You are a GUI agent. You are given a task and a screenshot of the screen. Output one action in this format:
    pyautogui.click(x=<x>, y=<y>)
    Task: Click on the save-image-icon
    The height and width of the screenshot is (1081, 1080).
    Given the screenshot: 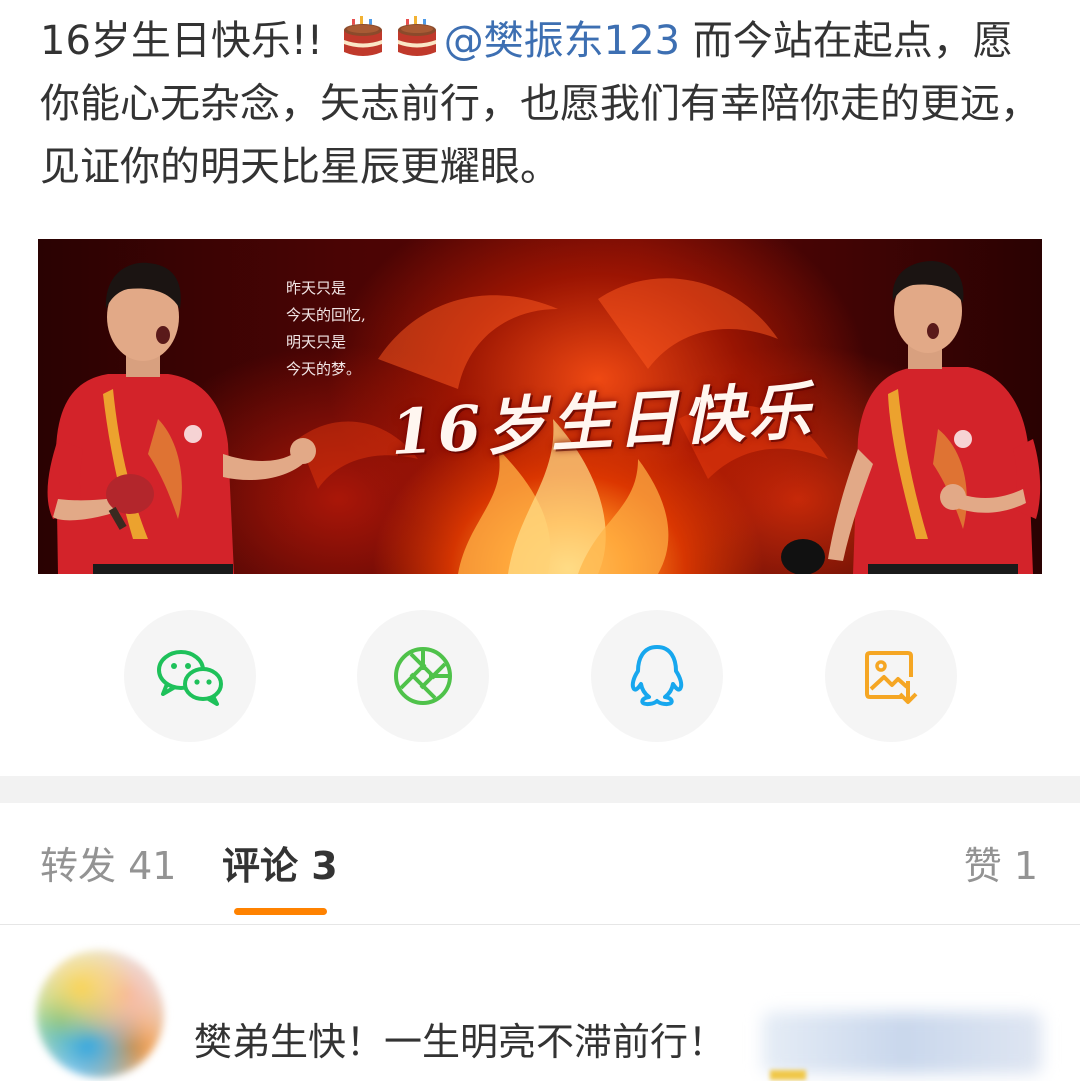 What is the action you would take?
    pyautogui.click(x=891, y=677)
    